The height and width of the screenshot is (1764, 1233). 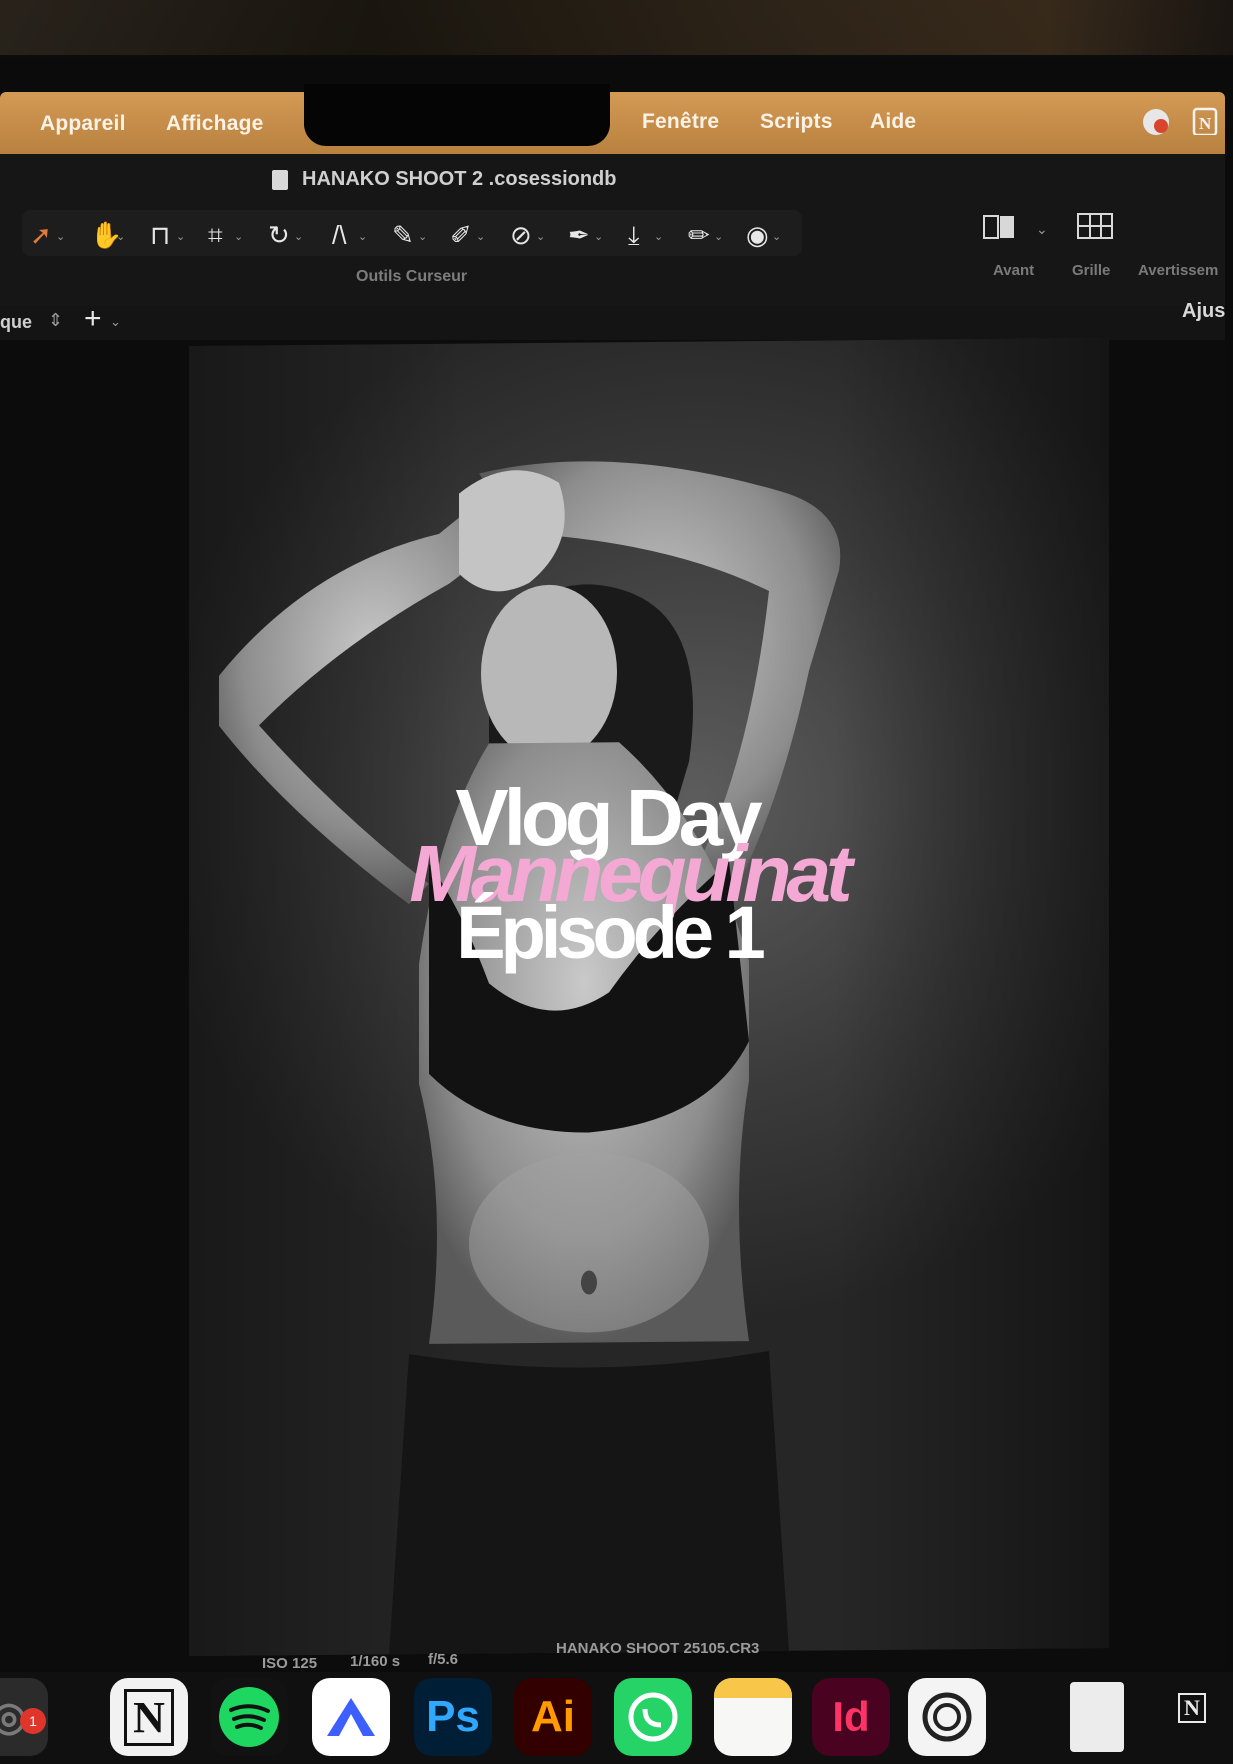 I want to click on preset-selector: que, so click(x=16, y=322).